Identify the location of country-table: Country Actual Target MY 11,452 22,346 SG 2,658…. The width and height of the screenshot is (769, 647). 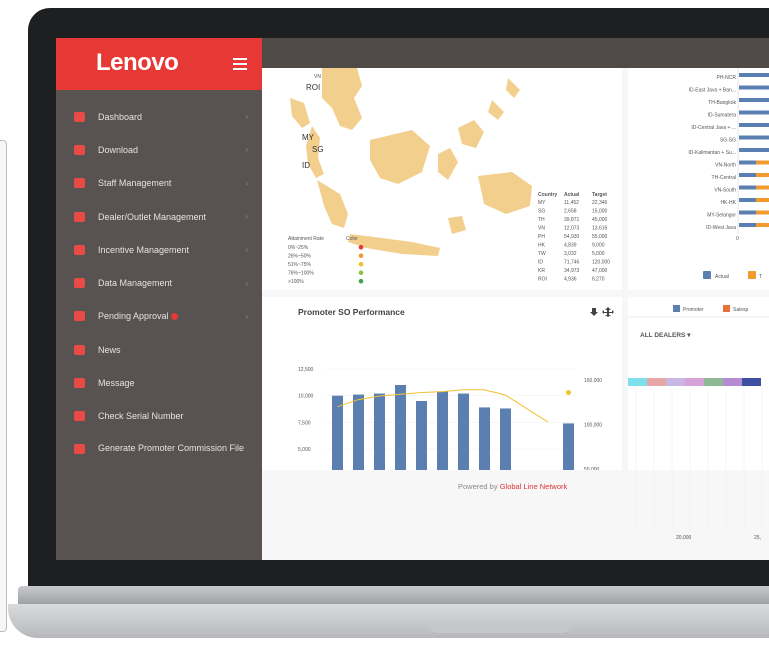
(574, 237).